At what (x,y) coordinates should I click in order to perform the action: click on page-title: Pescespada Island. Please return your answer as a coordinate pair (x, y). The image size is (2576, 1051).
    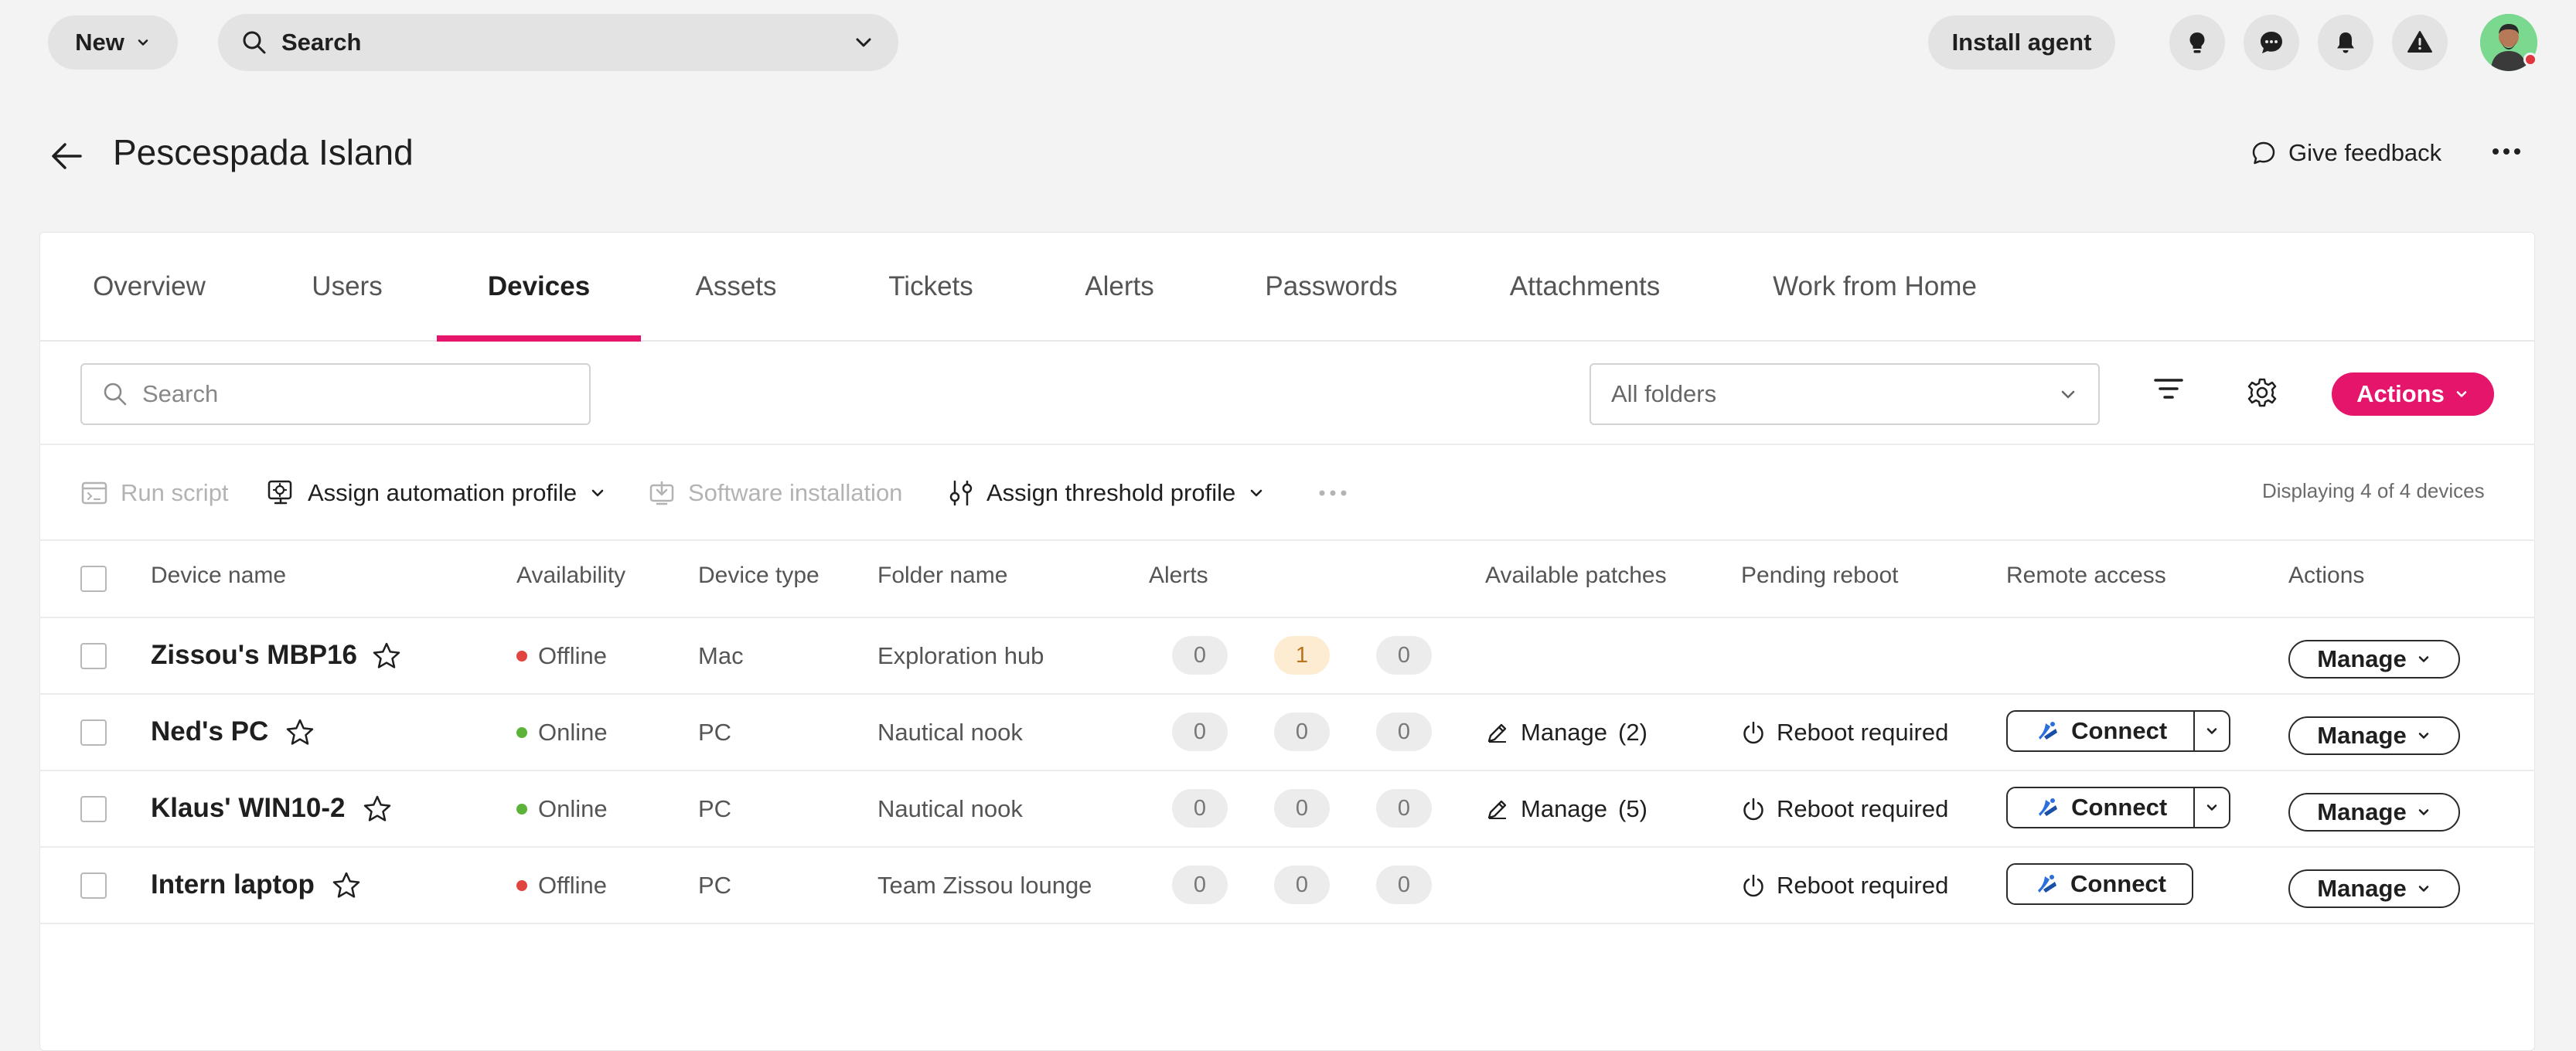
    Looking at the image, I should click on (263, 152).